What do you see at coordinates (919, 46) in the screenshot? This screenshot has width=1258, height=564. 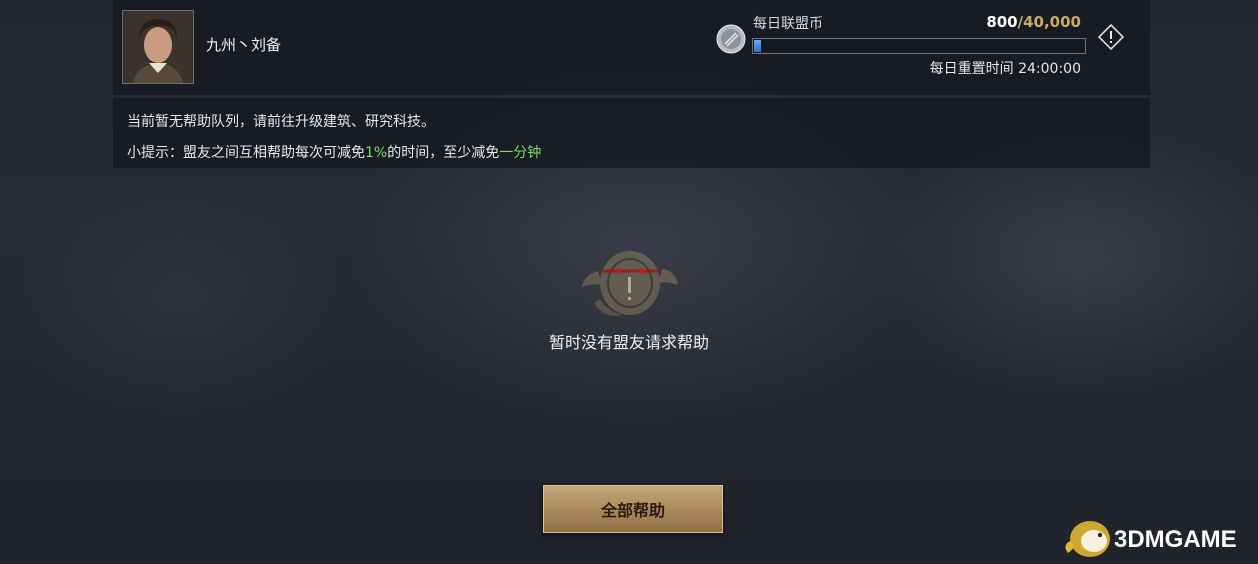 I see `alliance-coin-progress-bar` at bounding box center [919, 46].